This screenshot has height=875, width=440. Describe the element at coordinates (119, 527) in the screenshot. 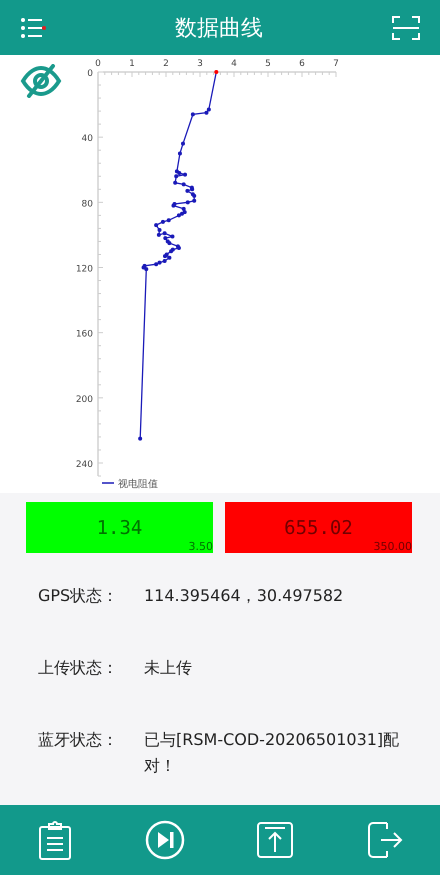

I see `reading-value: 1.34` at that location.